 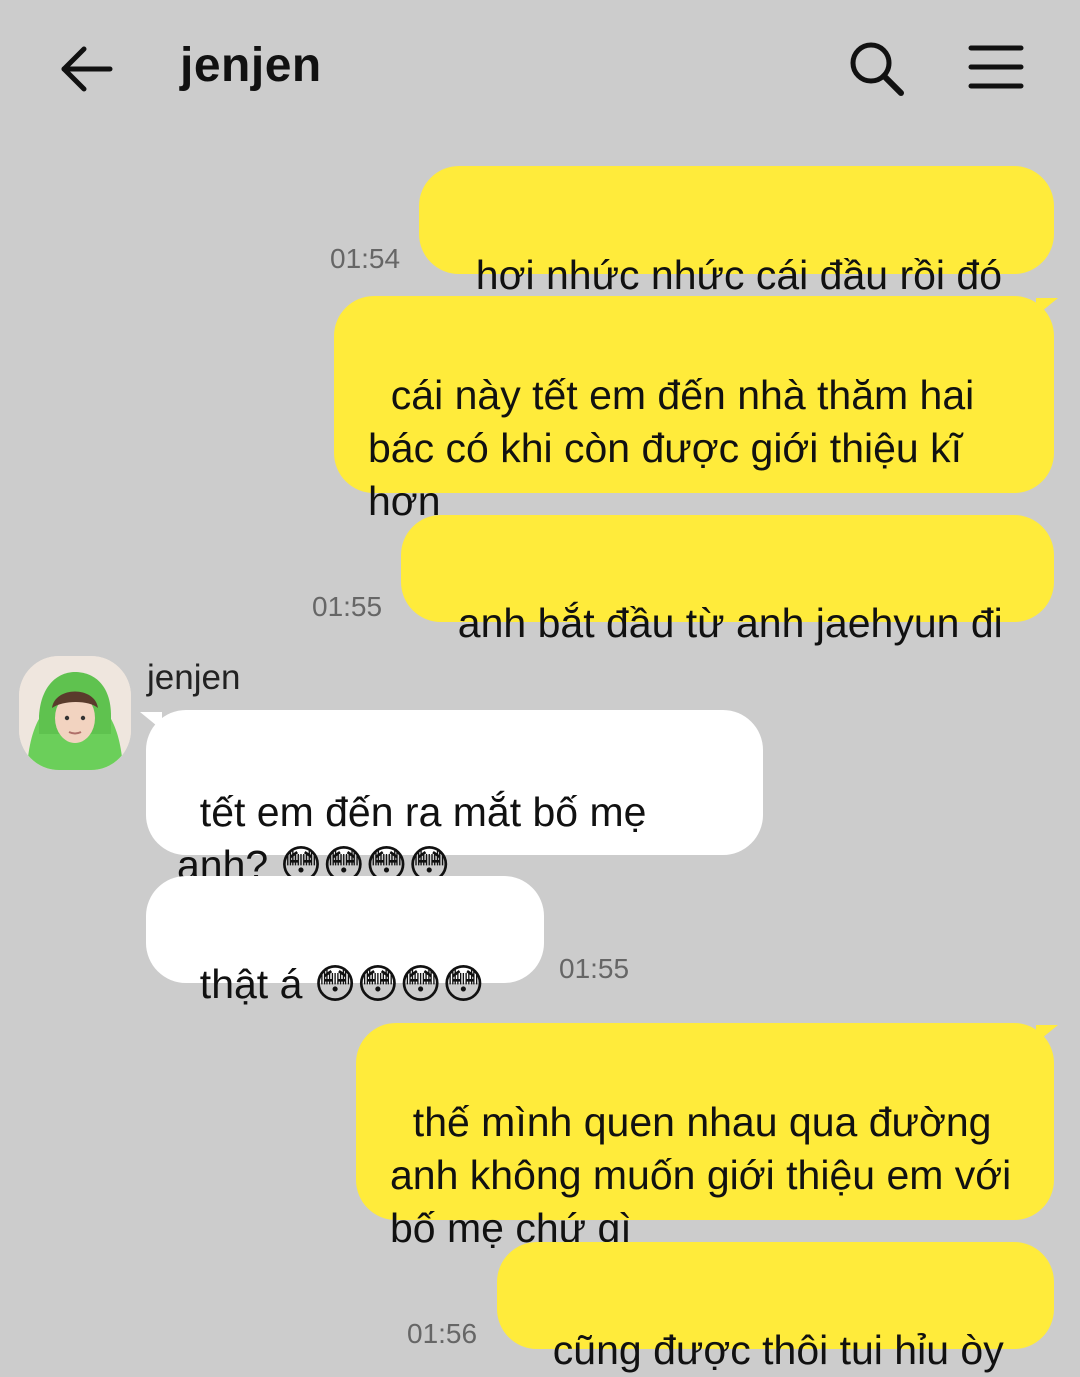 I want to click on message-text: hơi nhức nhức cái đầu rồi đó, so click(x=739, y=275).